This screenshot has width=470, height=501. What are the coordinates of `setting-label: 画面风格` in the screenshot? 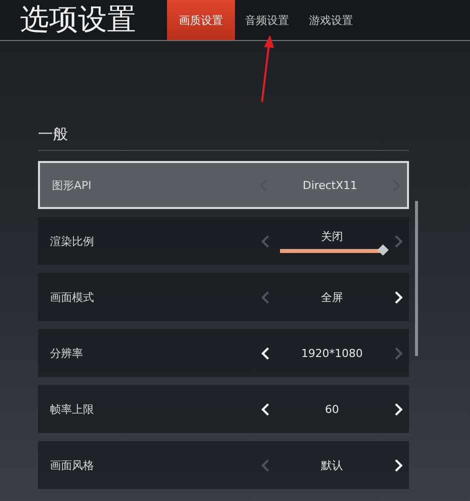 It's located at (72, 465).